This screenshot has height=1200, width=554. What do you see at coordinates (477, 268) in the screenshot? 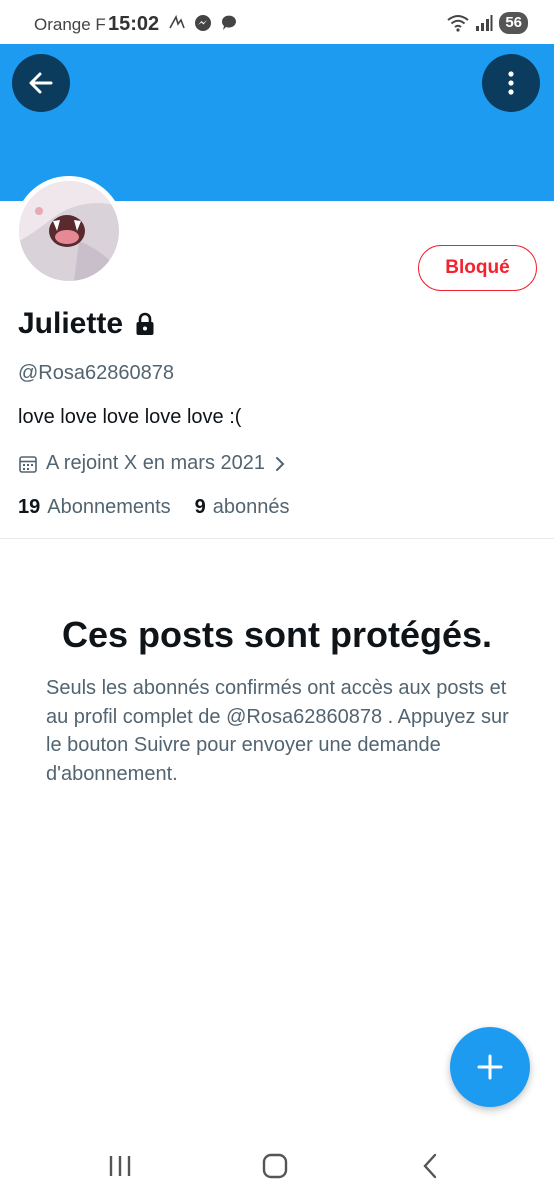
I see `blocked-button: Bloqué` at bounding box center [477, 268].